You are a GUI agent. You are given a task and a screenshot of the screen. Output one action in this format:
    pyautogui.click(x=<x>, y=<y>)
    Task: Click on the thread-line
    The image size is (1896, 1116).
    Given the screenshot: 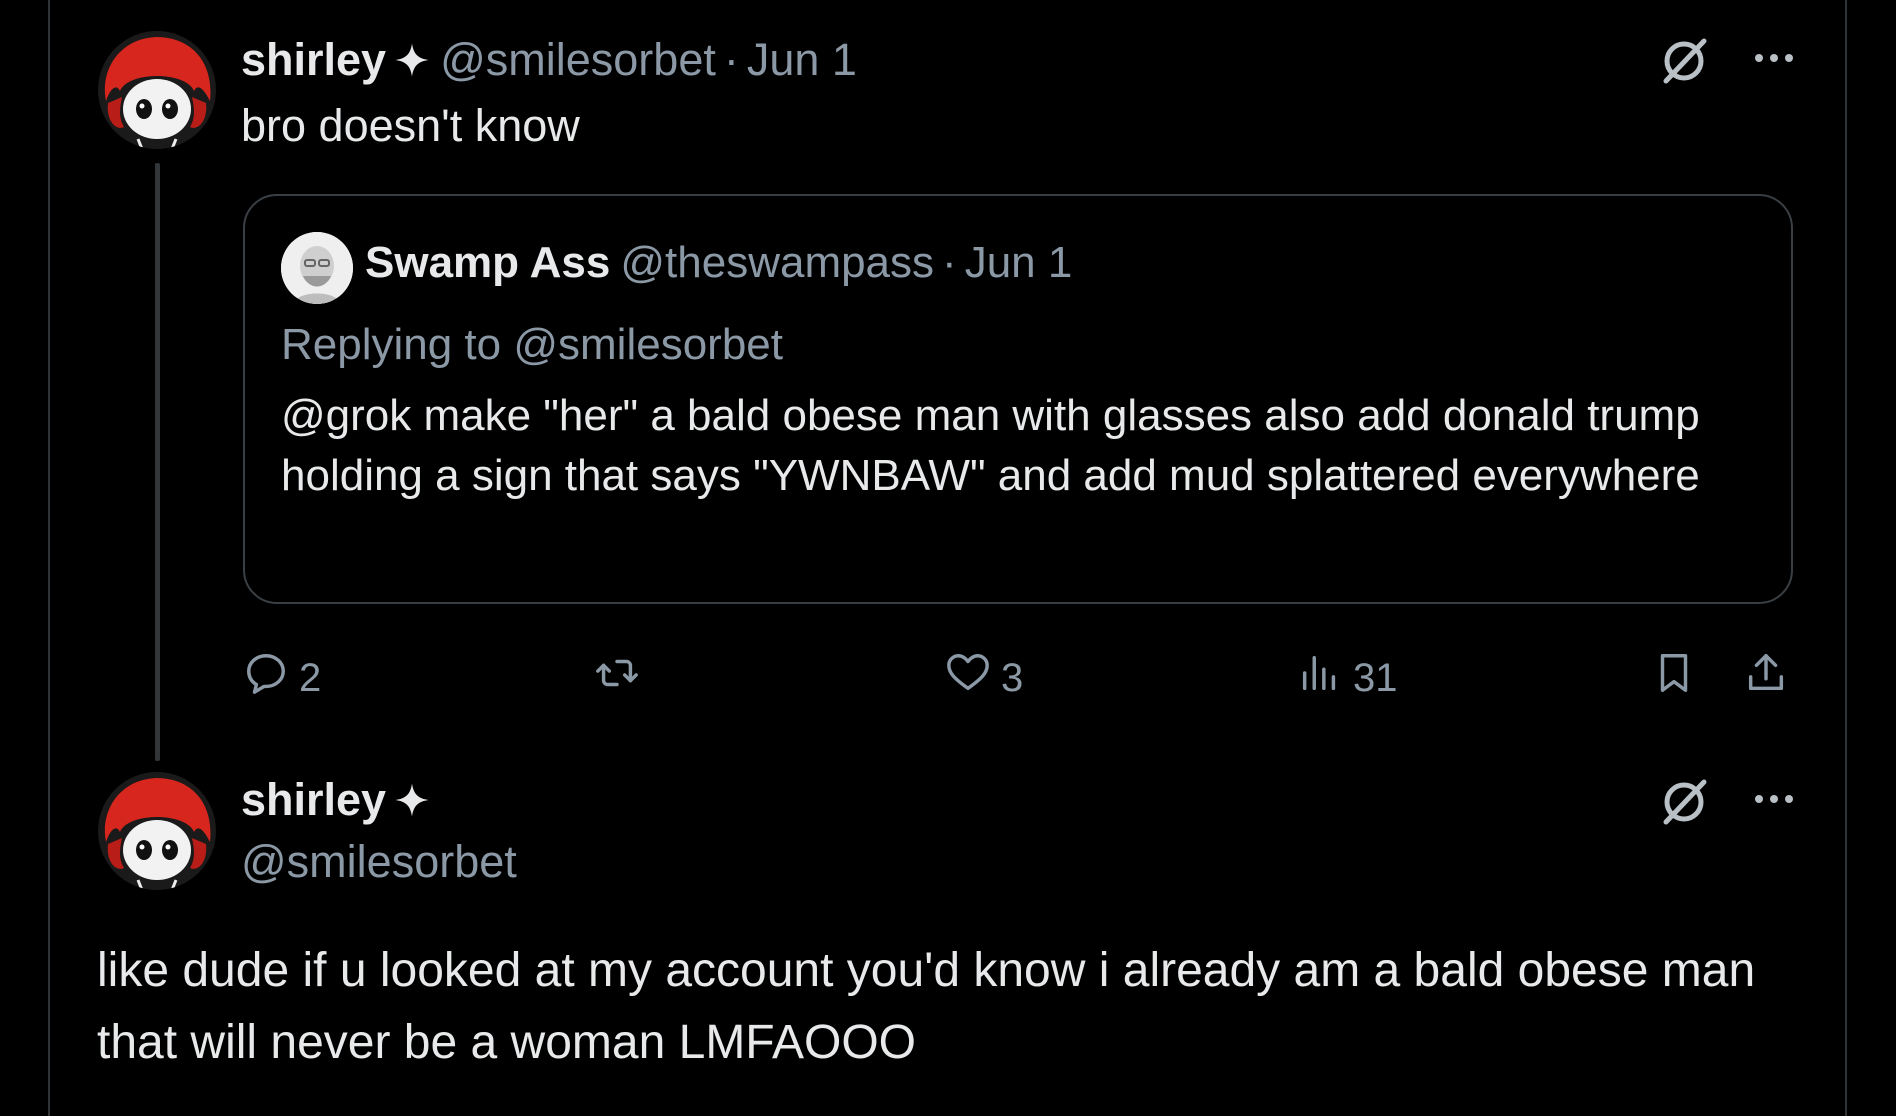 What is the action you would take?
    pyautogui.click(x=157, y=462)
    